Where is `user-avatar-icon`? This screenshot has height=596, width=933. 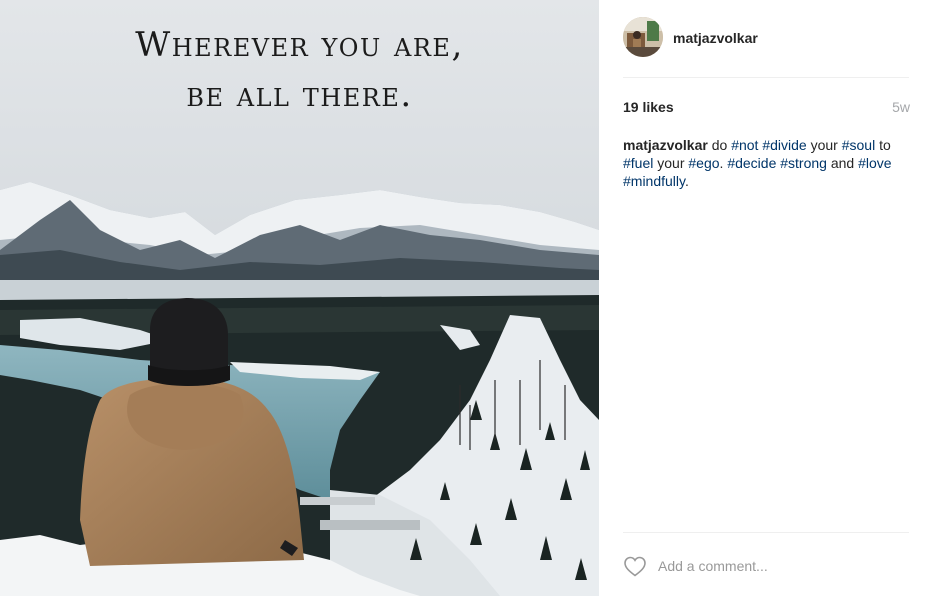 user-avatar-icon is located at coordinates (643, 37).